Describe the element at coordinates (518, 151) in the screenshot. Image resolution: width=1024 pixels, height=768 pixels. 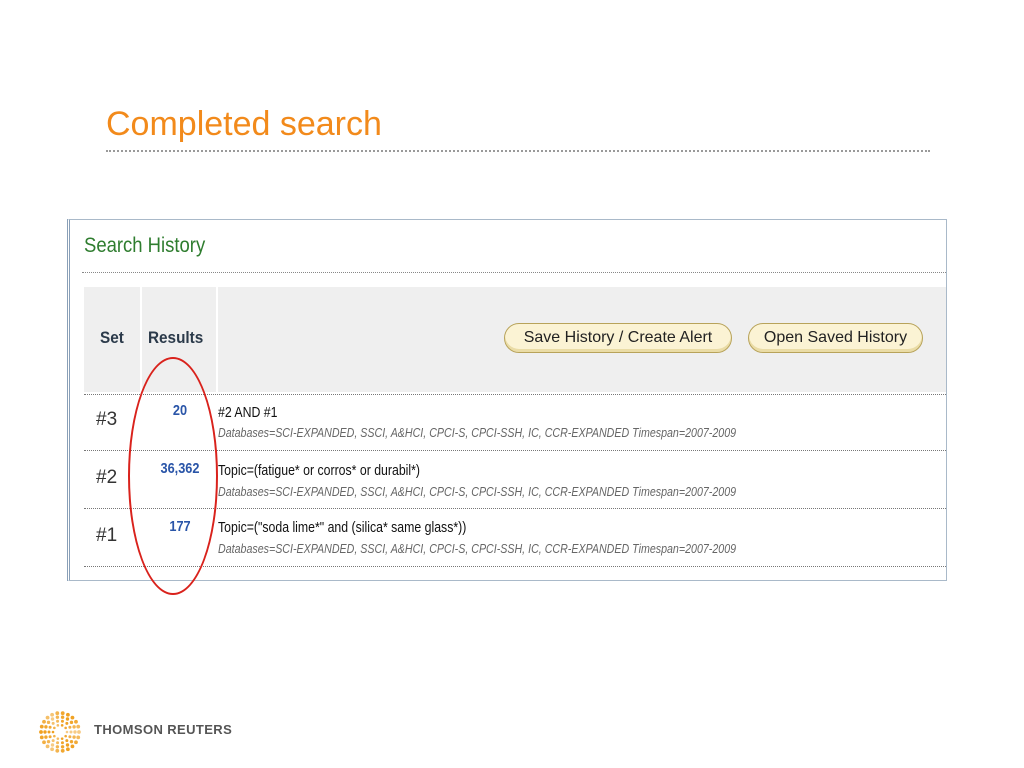
I see `title-divider` at that location.